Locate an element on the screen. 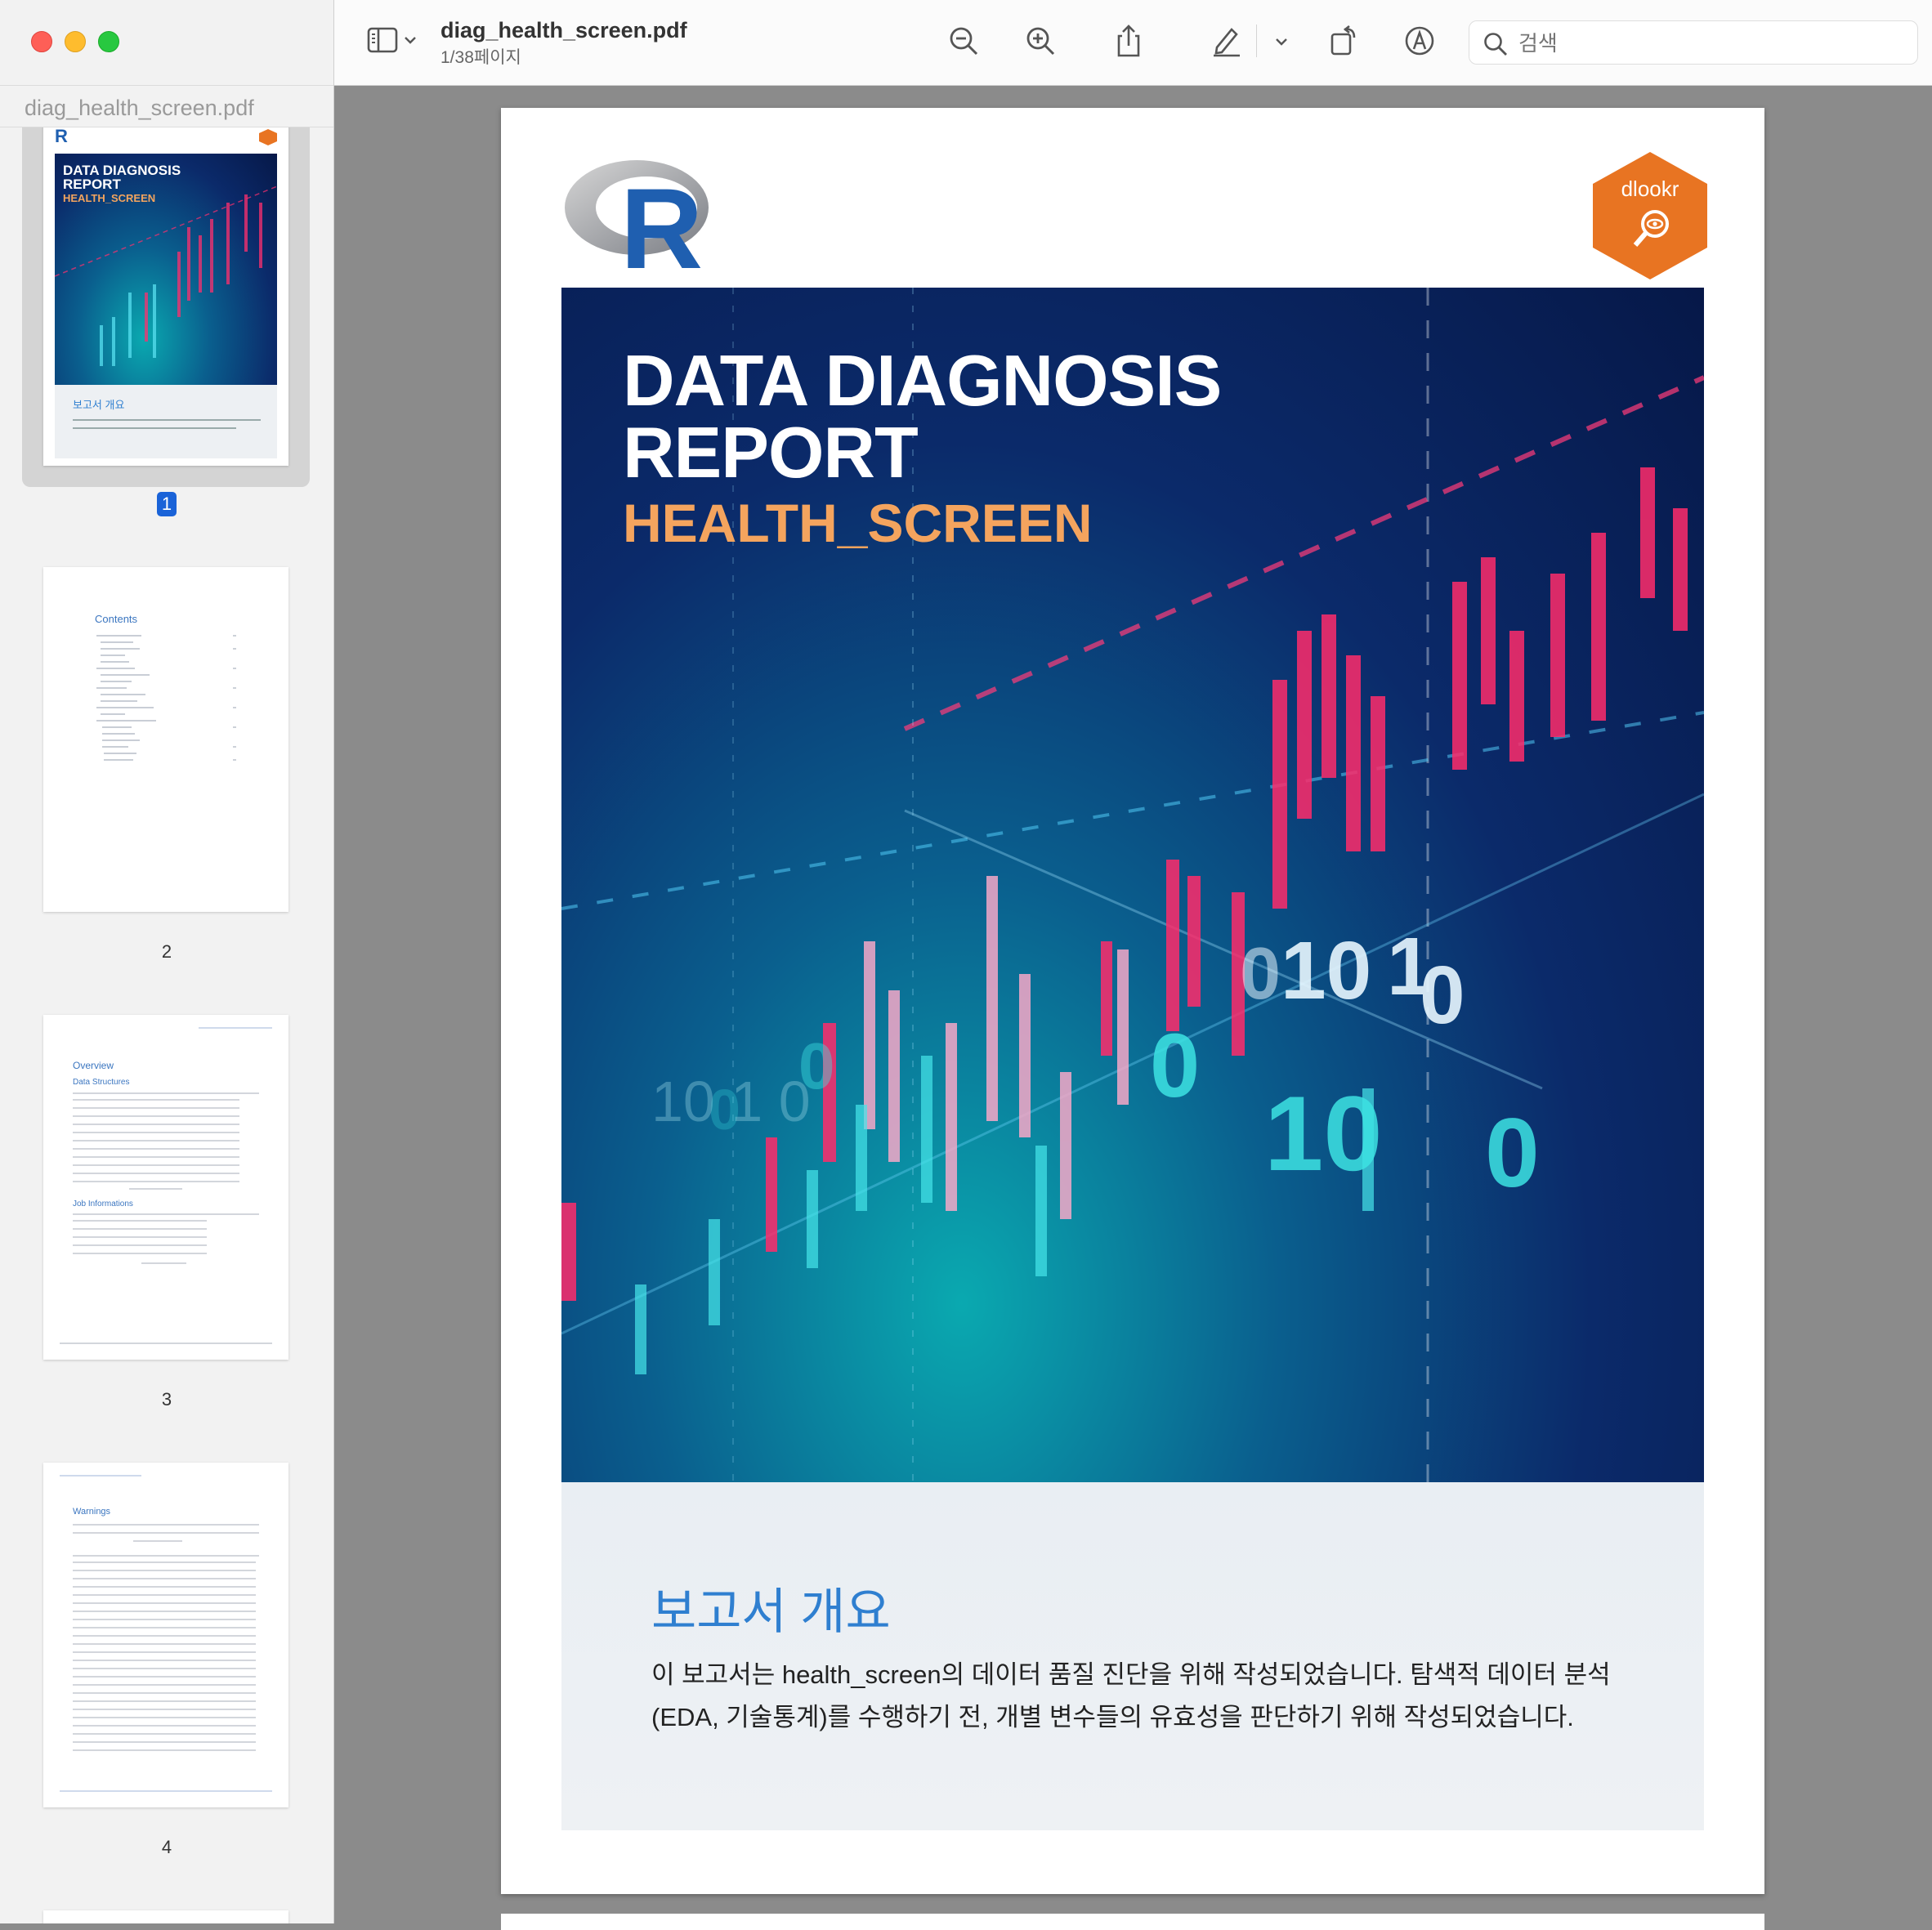 Image resolution: width=1932 pixels, height=1930 pixels. sidebar-toggle-icon is located at coordinates (383, 41).